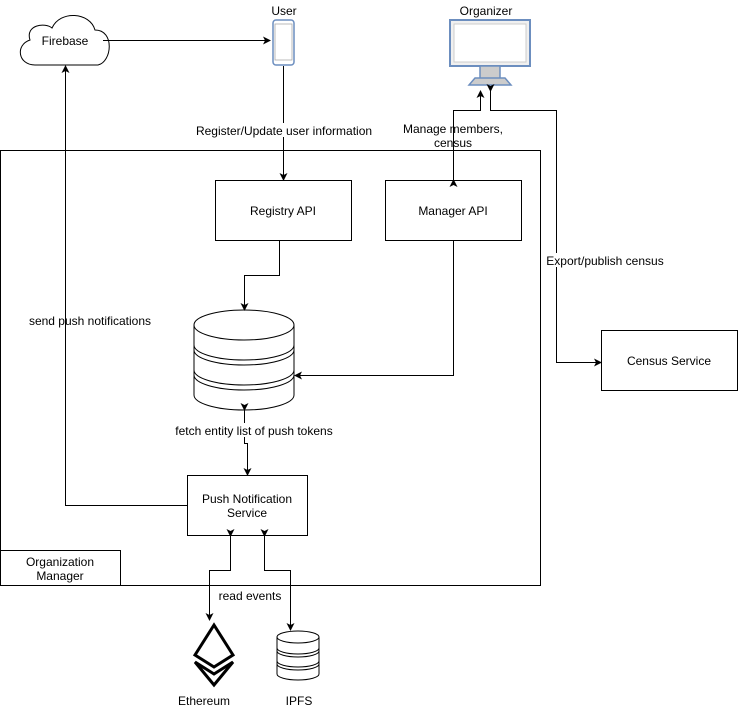 The width and height of the screenshot is (738, 711). What do you see at coordinates (284, 131) in the screenshot?
I see `register-edge-label: Register/Update user information` at bounding box center [284, 131].